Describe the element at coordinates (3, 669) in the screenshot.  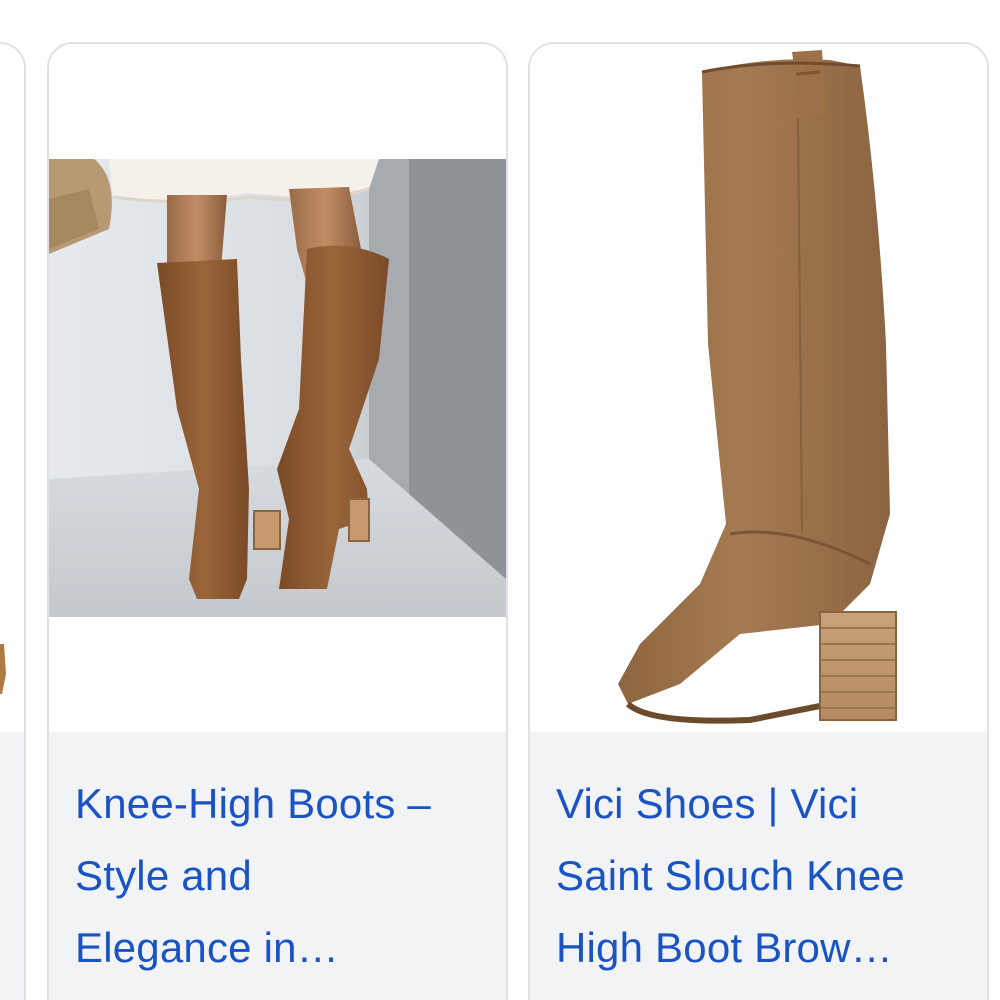
I see `boot-fragment-image` at that location.